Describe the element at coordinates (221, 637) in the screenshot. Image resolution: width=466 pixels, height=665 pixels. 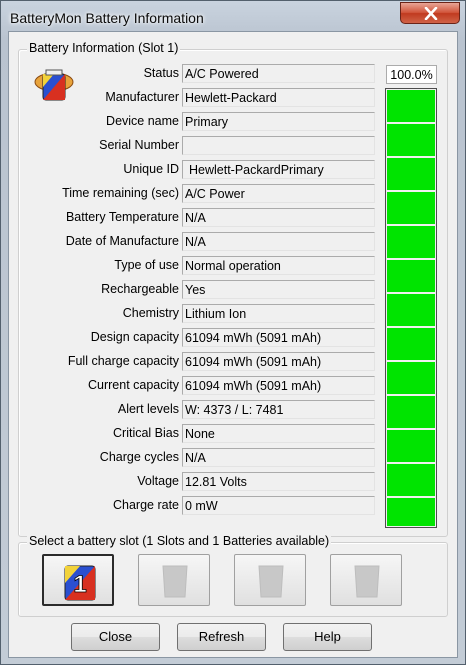
I see `refresh-button: Refresh` at that location.